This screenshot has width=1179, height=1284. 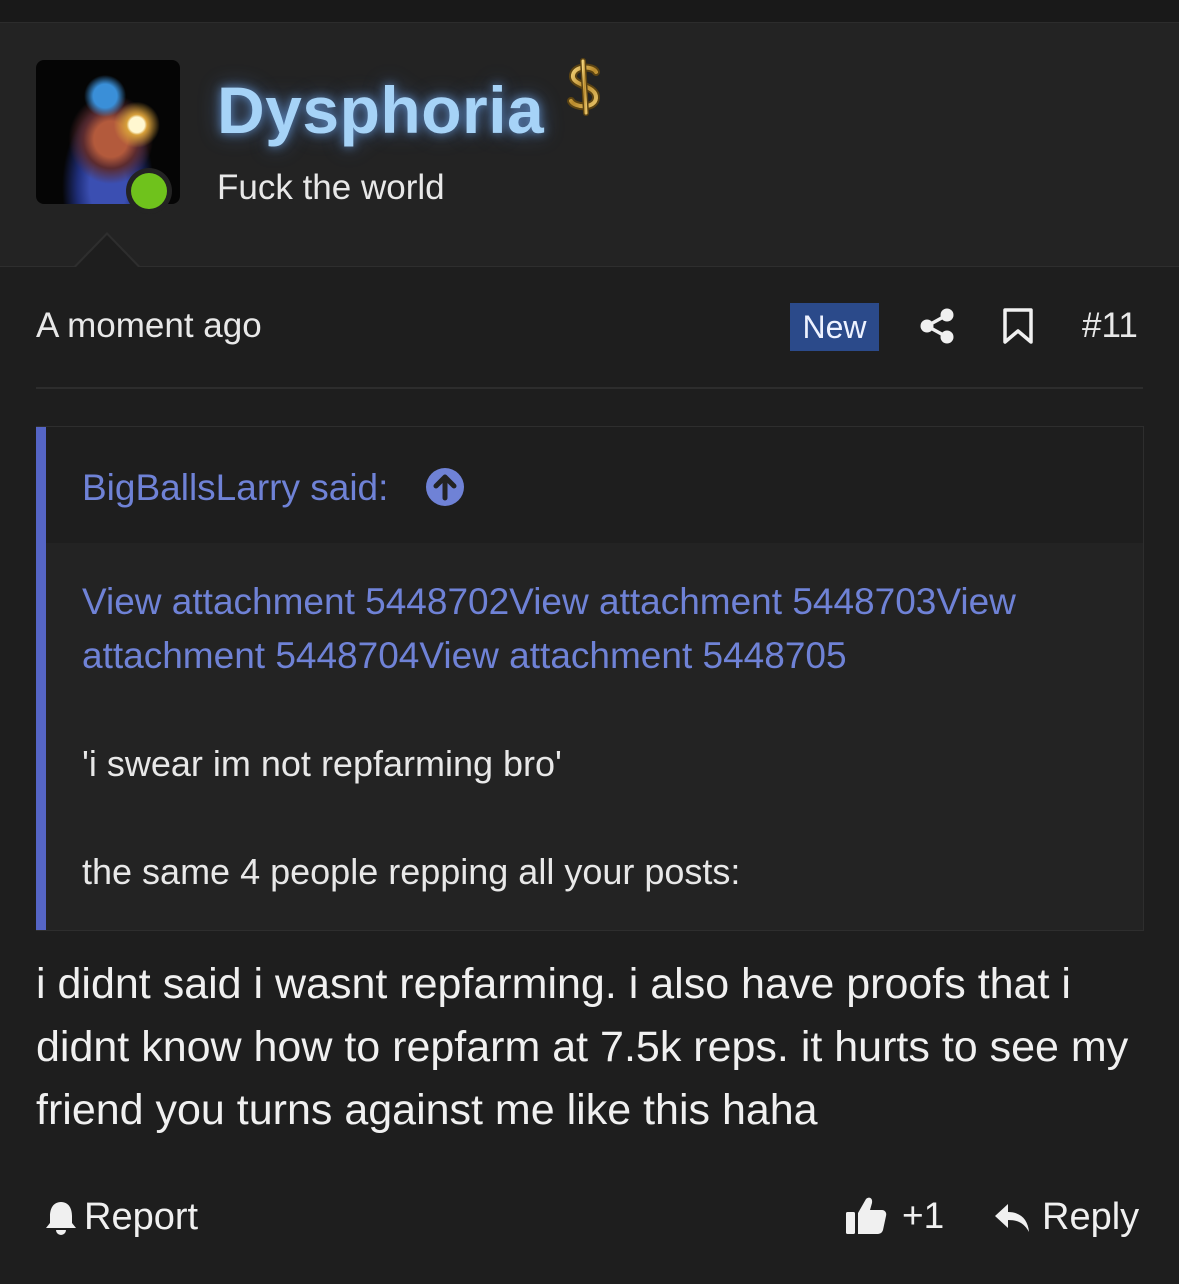 I want to click on quote-author-link: BigBallsLarry said:, so click(x=235, y=488).